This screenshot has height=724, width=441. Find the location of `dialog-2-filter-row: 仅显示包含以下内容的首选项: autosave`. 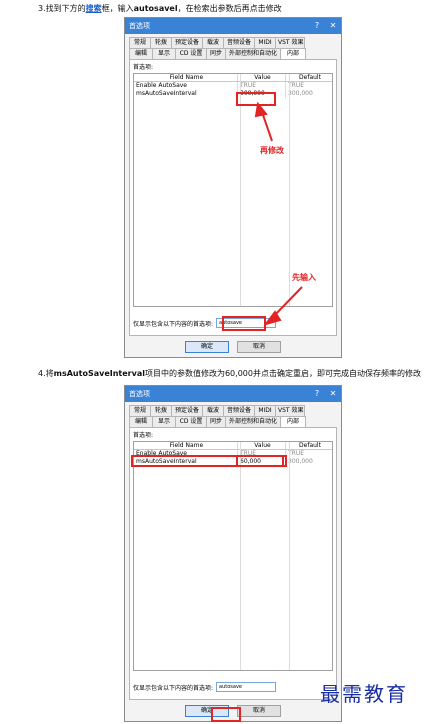

dialog-2-filter-row: 仅显示包含以下内容的首选项: autosave is located at coordinates (233, 687).